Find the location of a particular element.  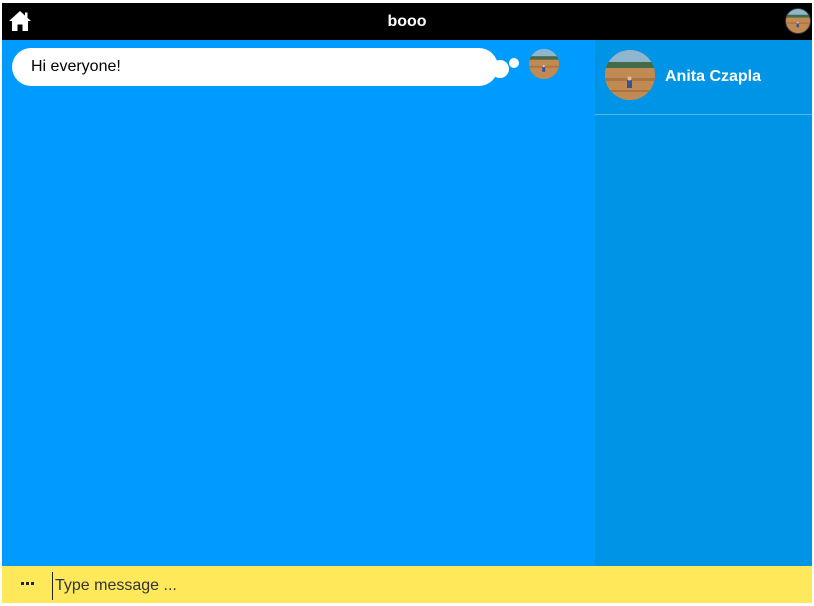

composer-bar is located at coordinates (407, 584).